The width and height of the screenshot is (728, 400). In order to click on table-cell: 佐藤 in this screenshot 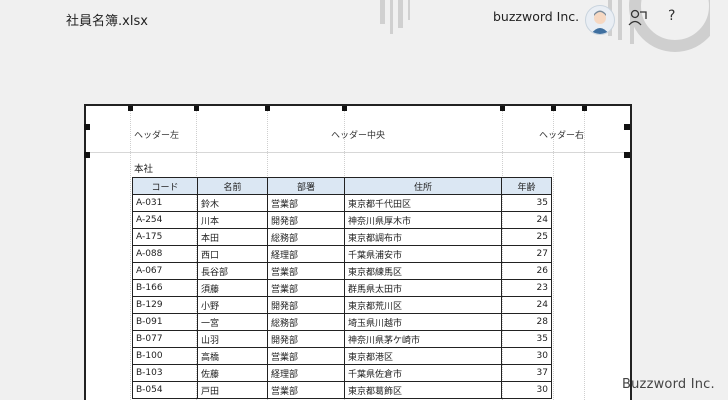, I will do `click(232, 373)`.